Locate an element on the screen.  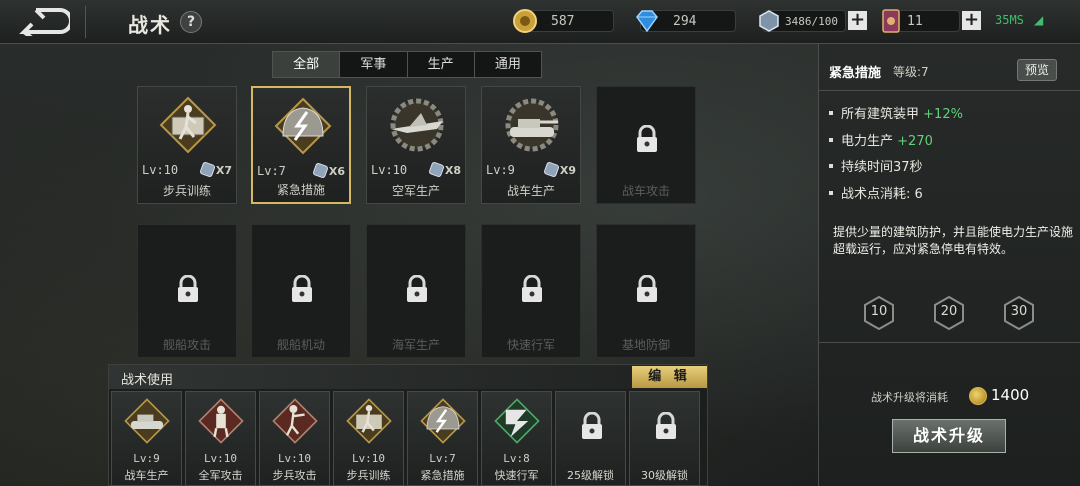
upgrade-button: 战术升级 is located at coordinates (949, 436).